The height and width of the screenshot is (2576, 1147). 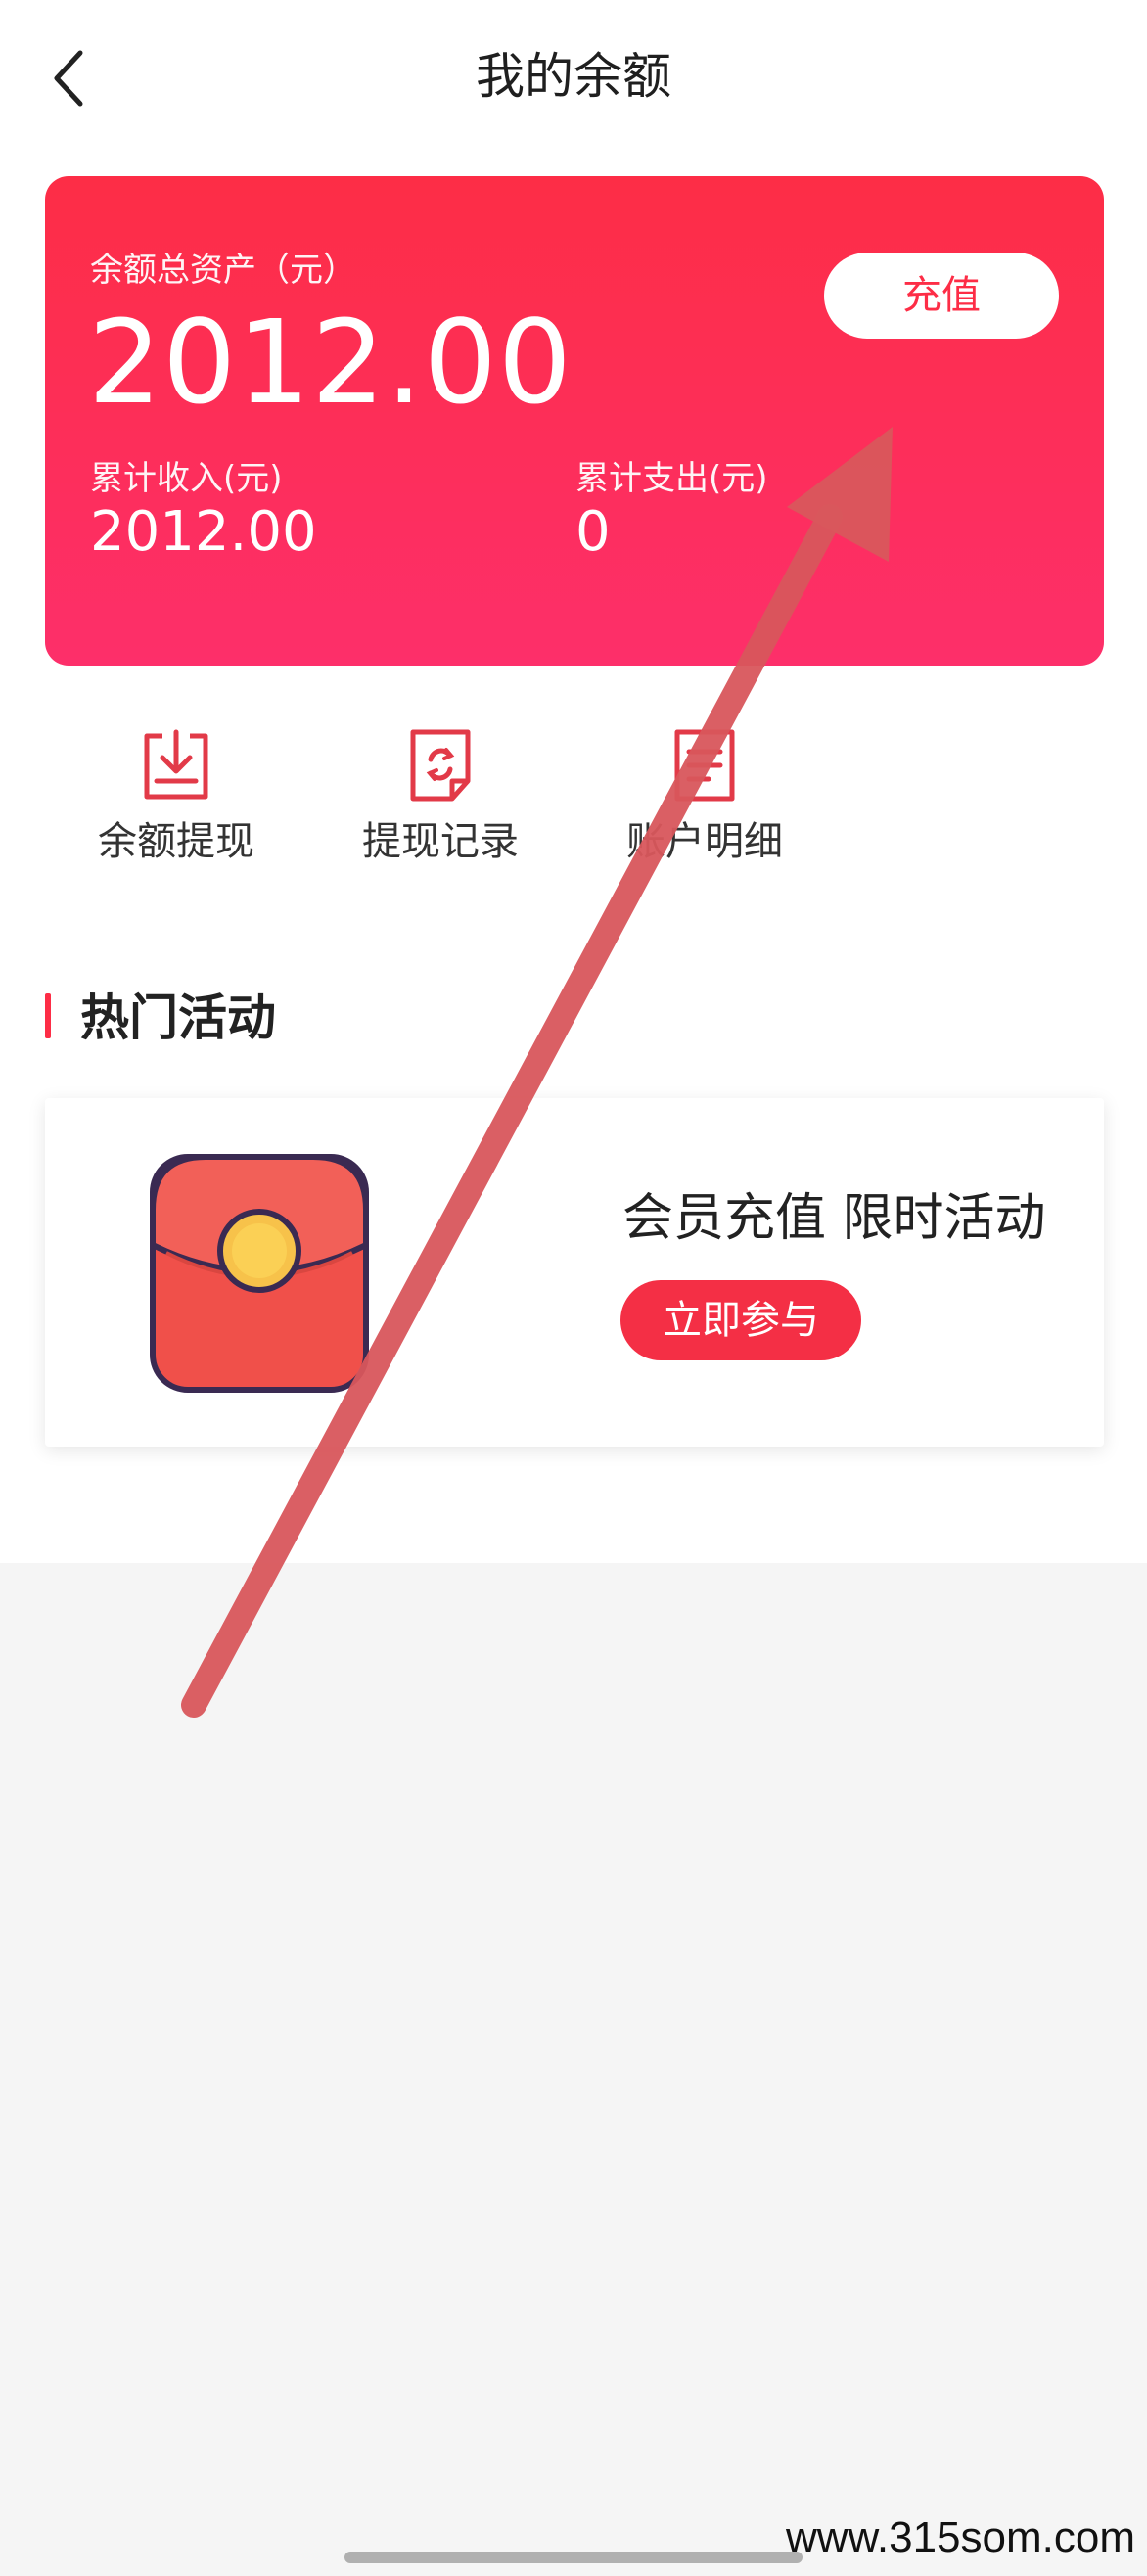 What do you see at coordinates (176, 764) in the screenshot?
I see `download-box-icon` at bounding box center [176, 764].